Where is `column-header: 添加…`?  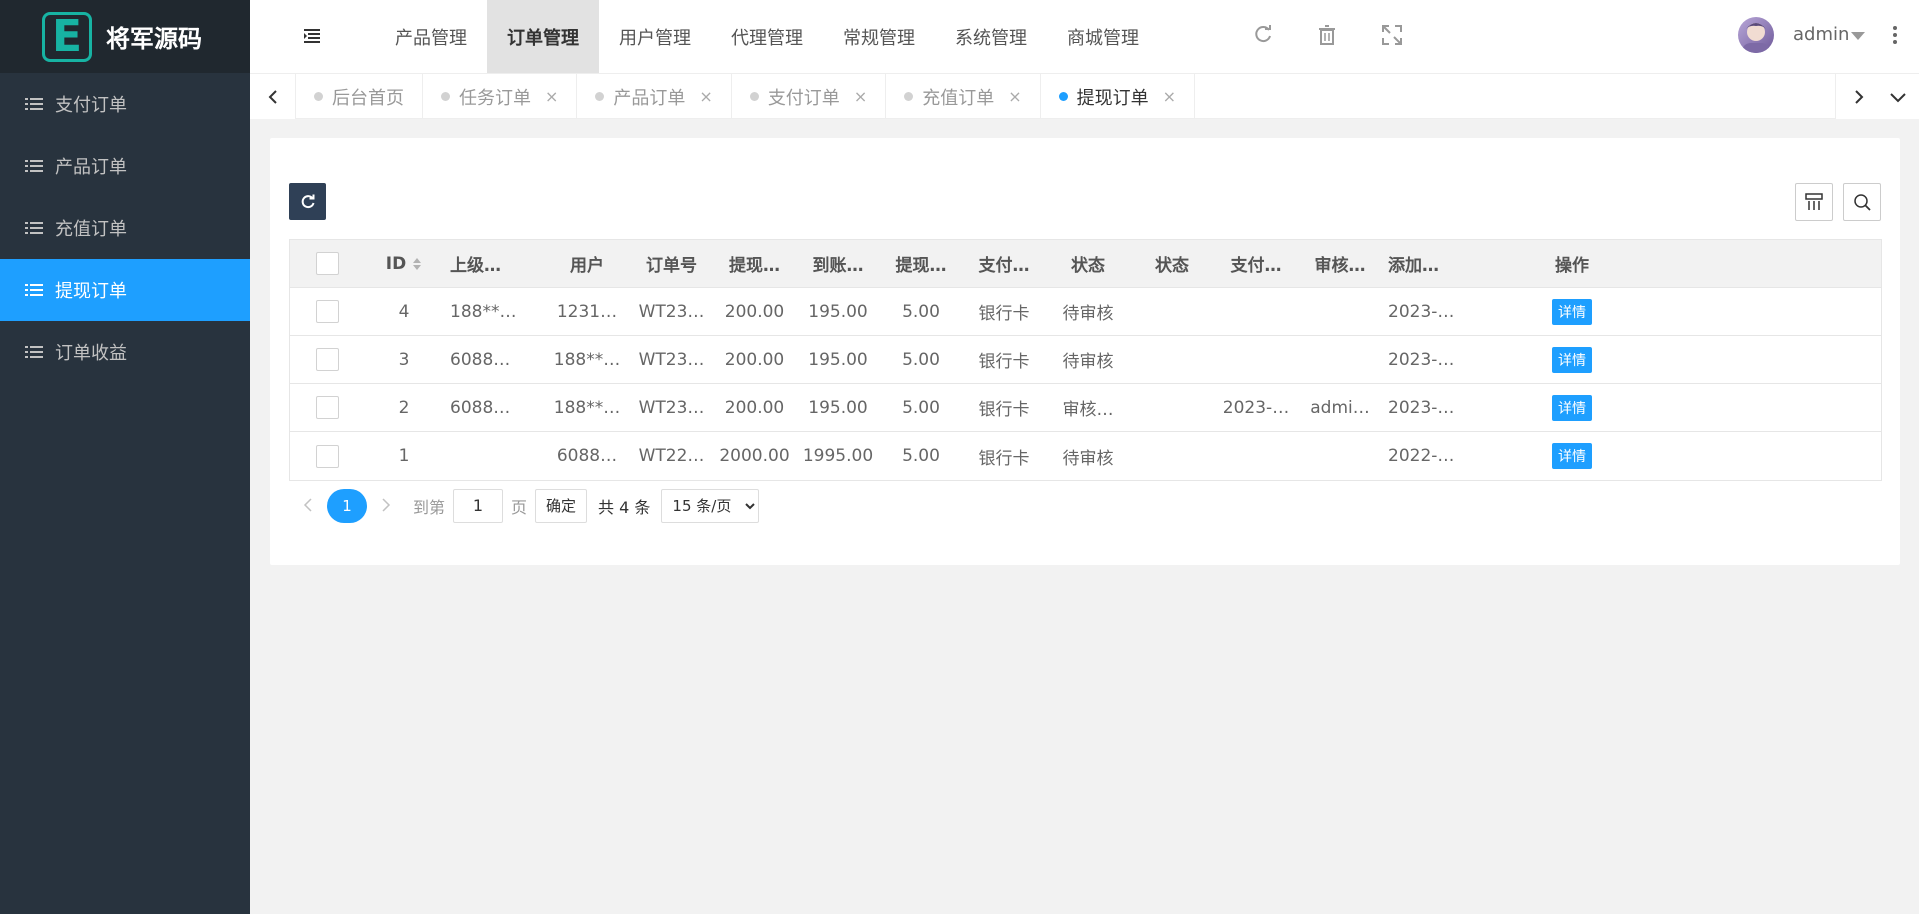
column-header: 添加… is located at coordinates (1413, 266).